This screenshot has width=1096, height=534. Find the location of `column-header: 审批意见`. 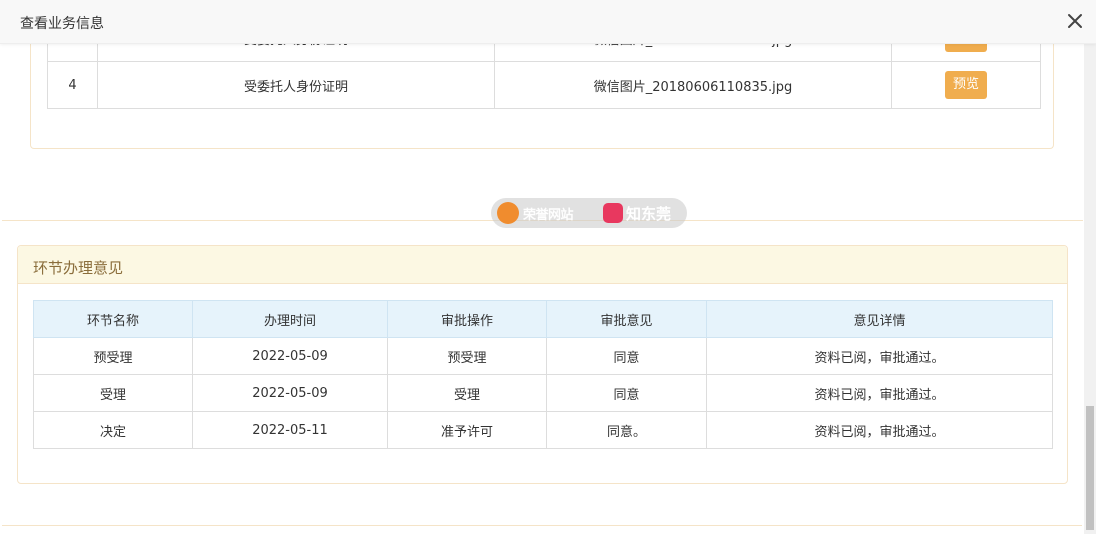

column-header: 审批意见 is located at coordinates (626, 319).